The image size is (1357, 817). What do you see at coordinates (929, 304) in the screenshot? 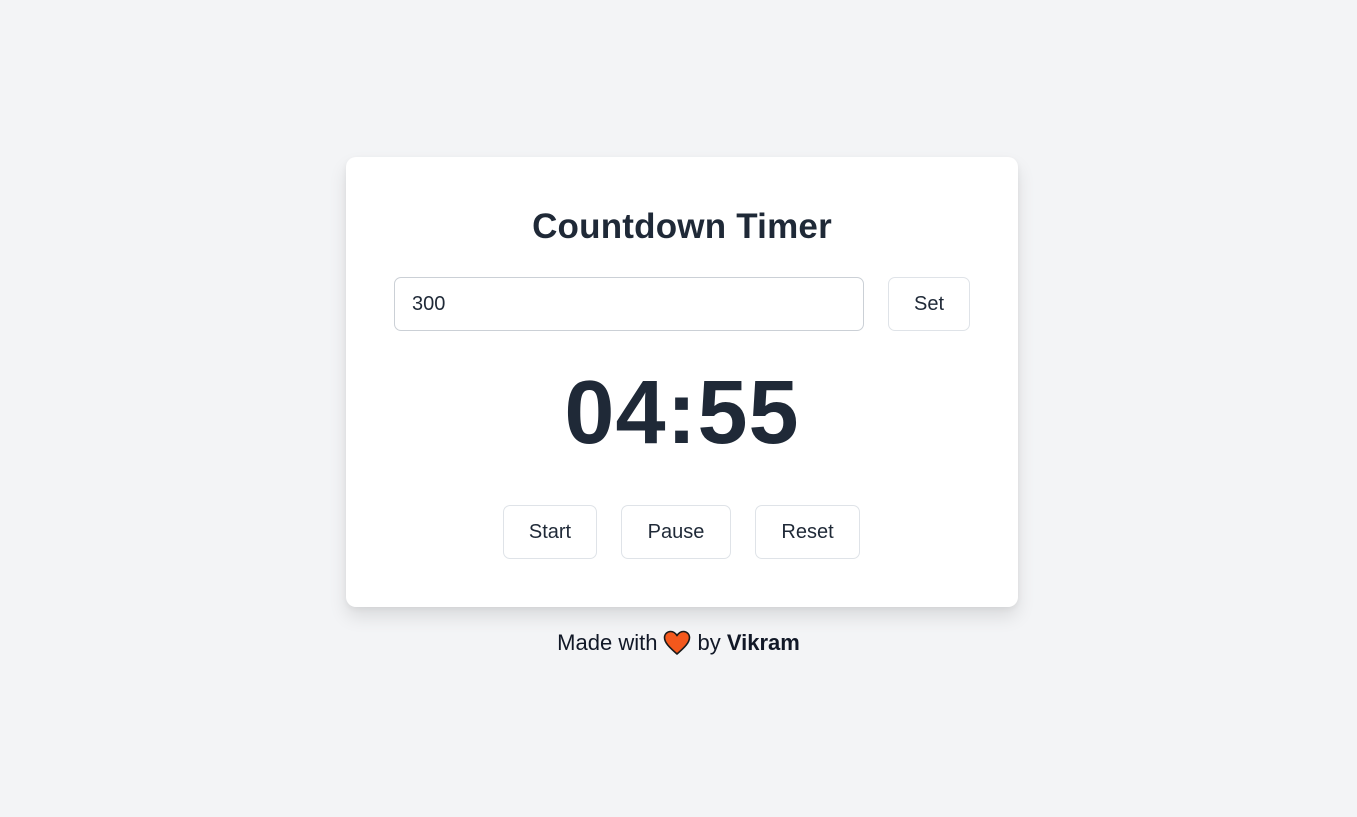
I see `set-button: Set` at bounding box center [929, 304].